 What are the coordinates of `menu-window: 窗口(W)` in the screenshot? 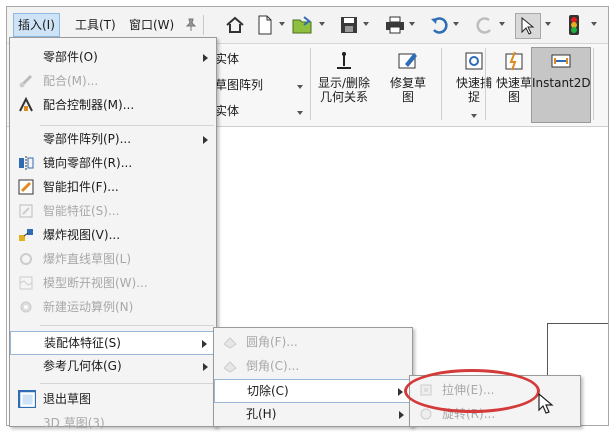 It's located at (151, 25).